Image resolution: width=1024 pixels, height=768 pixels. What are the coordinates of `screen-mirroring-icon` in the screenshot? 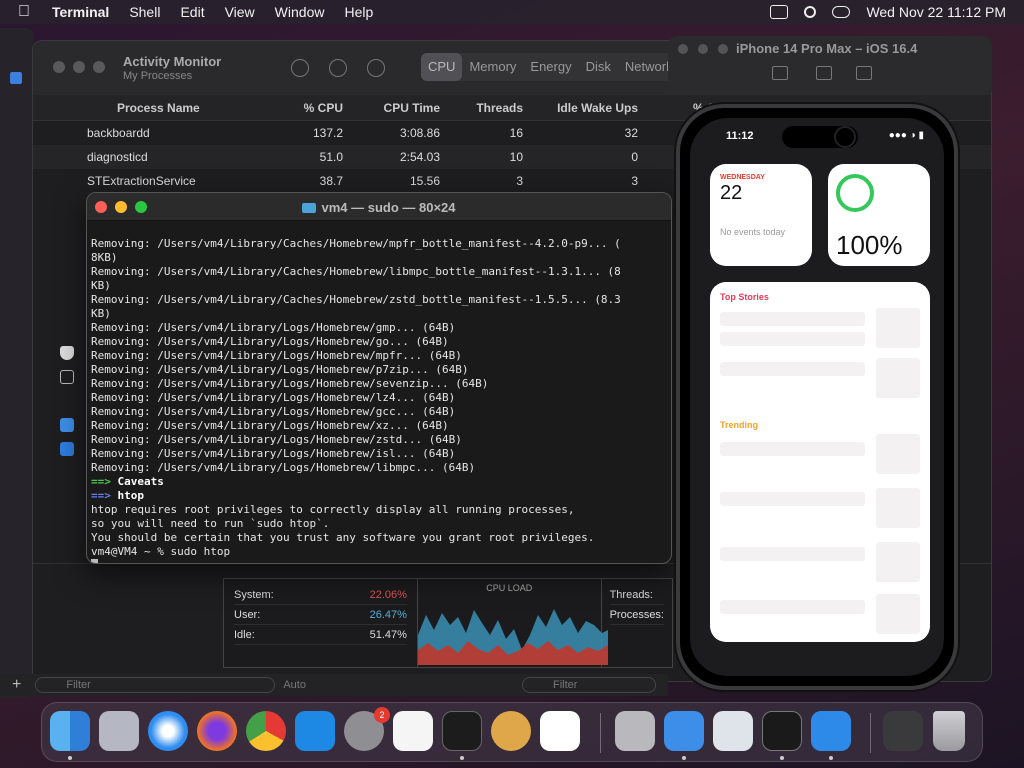 It's located at (779, 12).